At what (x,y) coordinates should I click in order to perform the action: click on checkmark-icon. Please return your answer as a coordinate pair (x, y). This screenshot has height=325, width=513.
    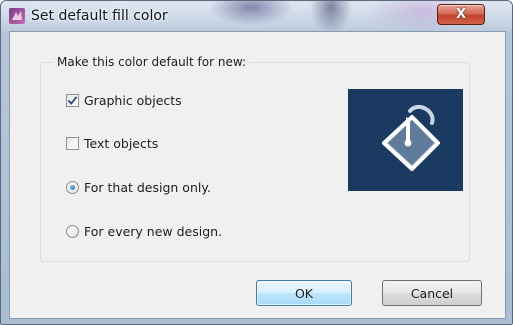
    Looking at the image, I should click on (72, 100).